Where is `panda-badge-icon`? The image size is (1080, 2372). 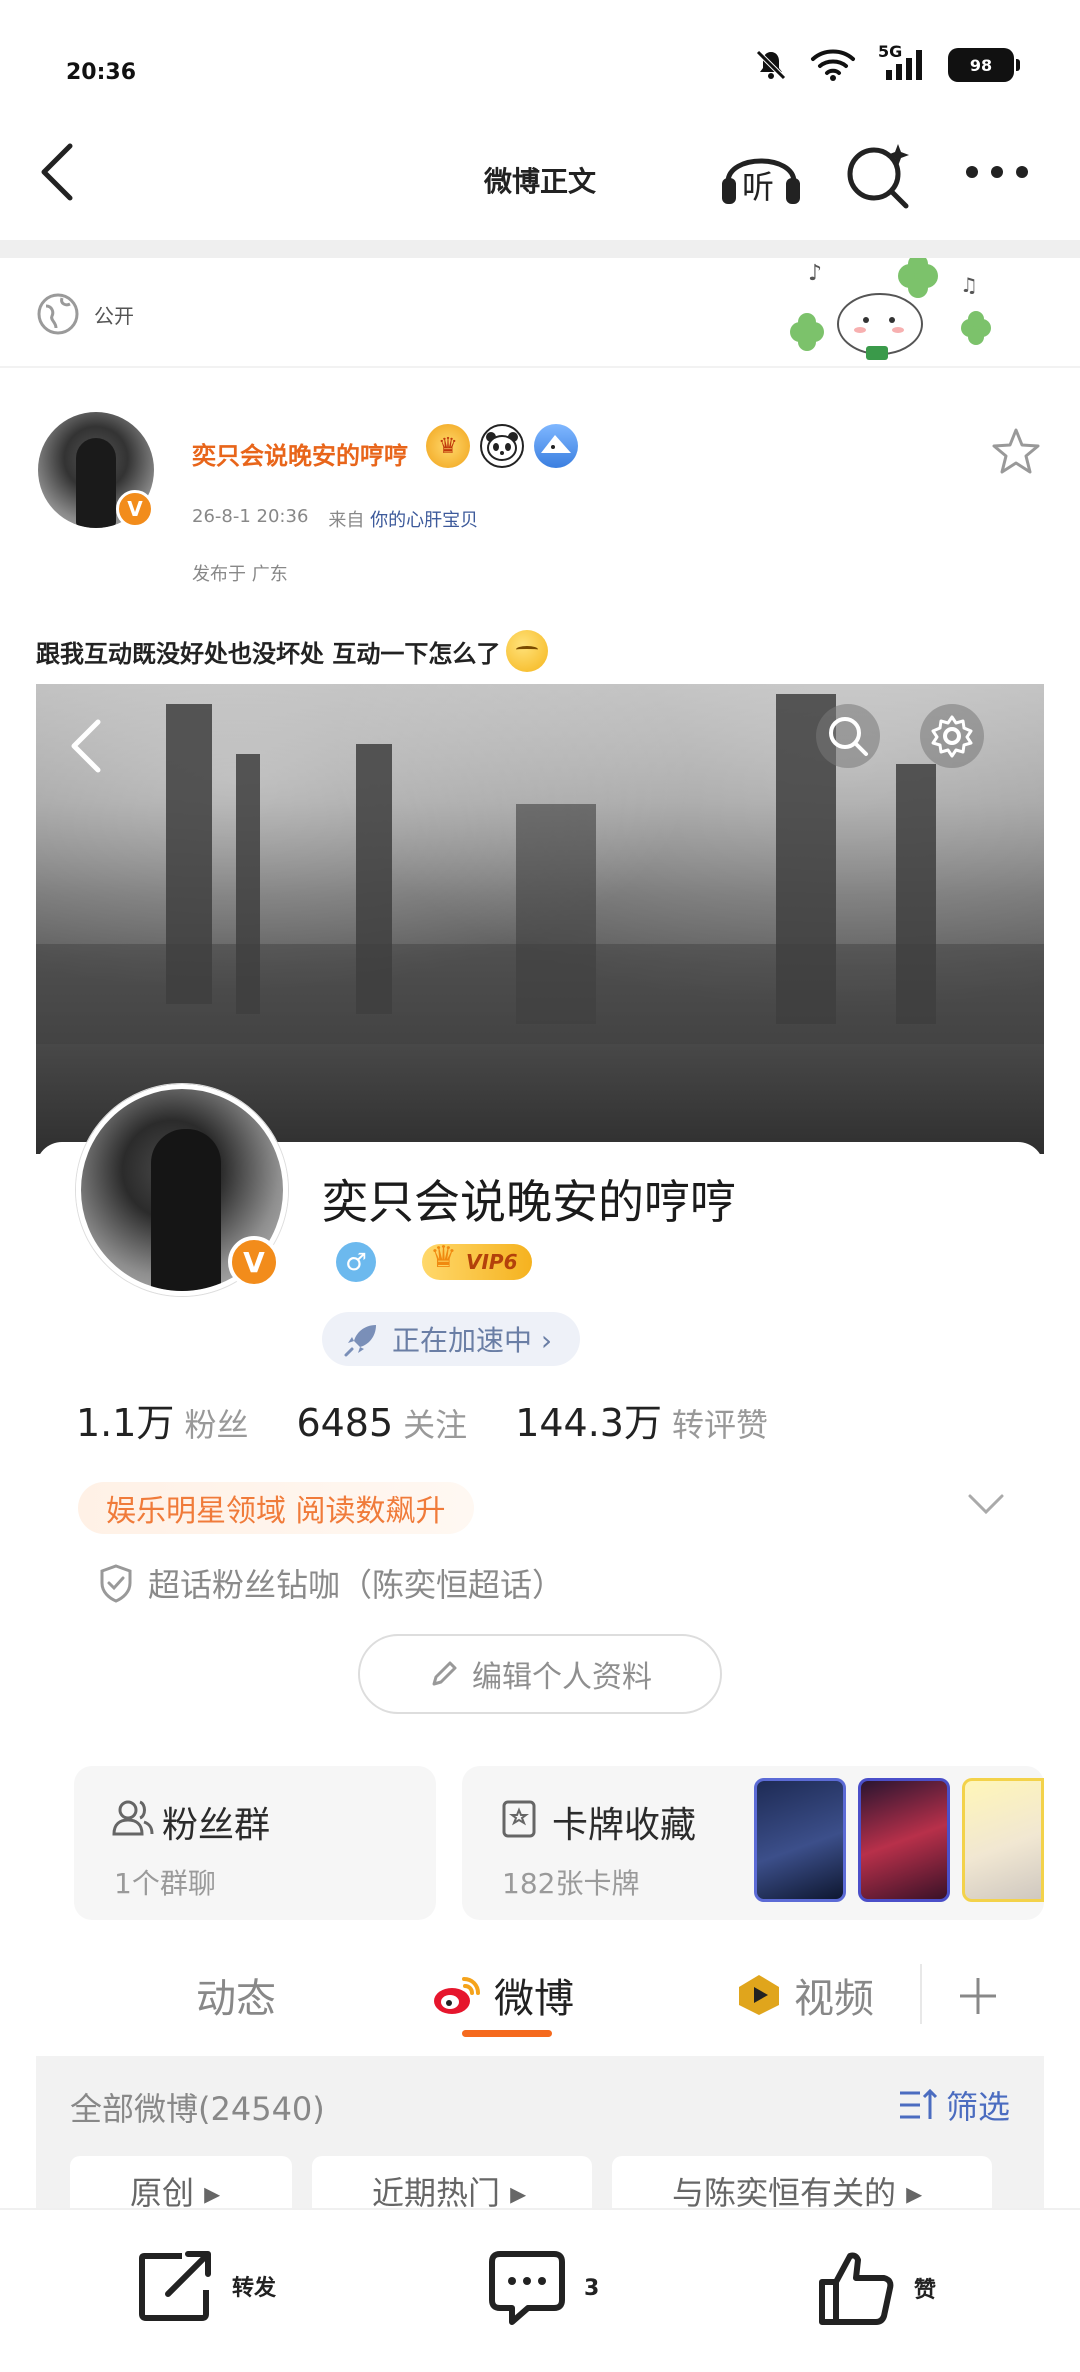
panda-badge-icon is located at coordinates (502, 446).